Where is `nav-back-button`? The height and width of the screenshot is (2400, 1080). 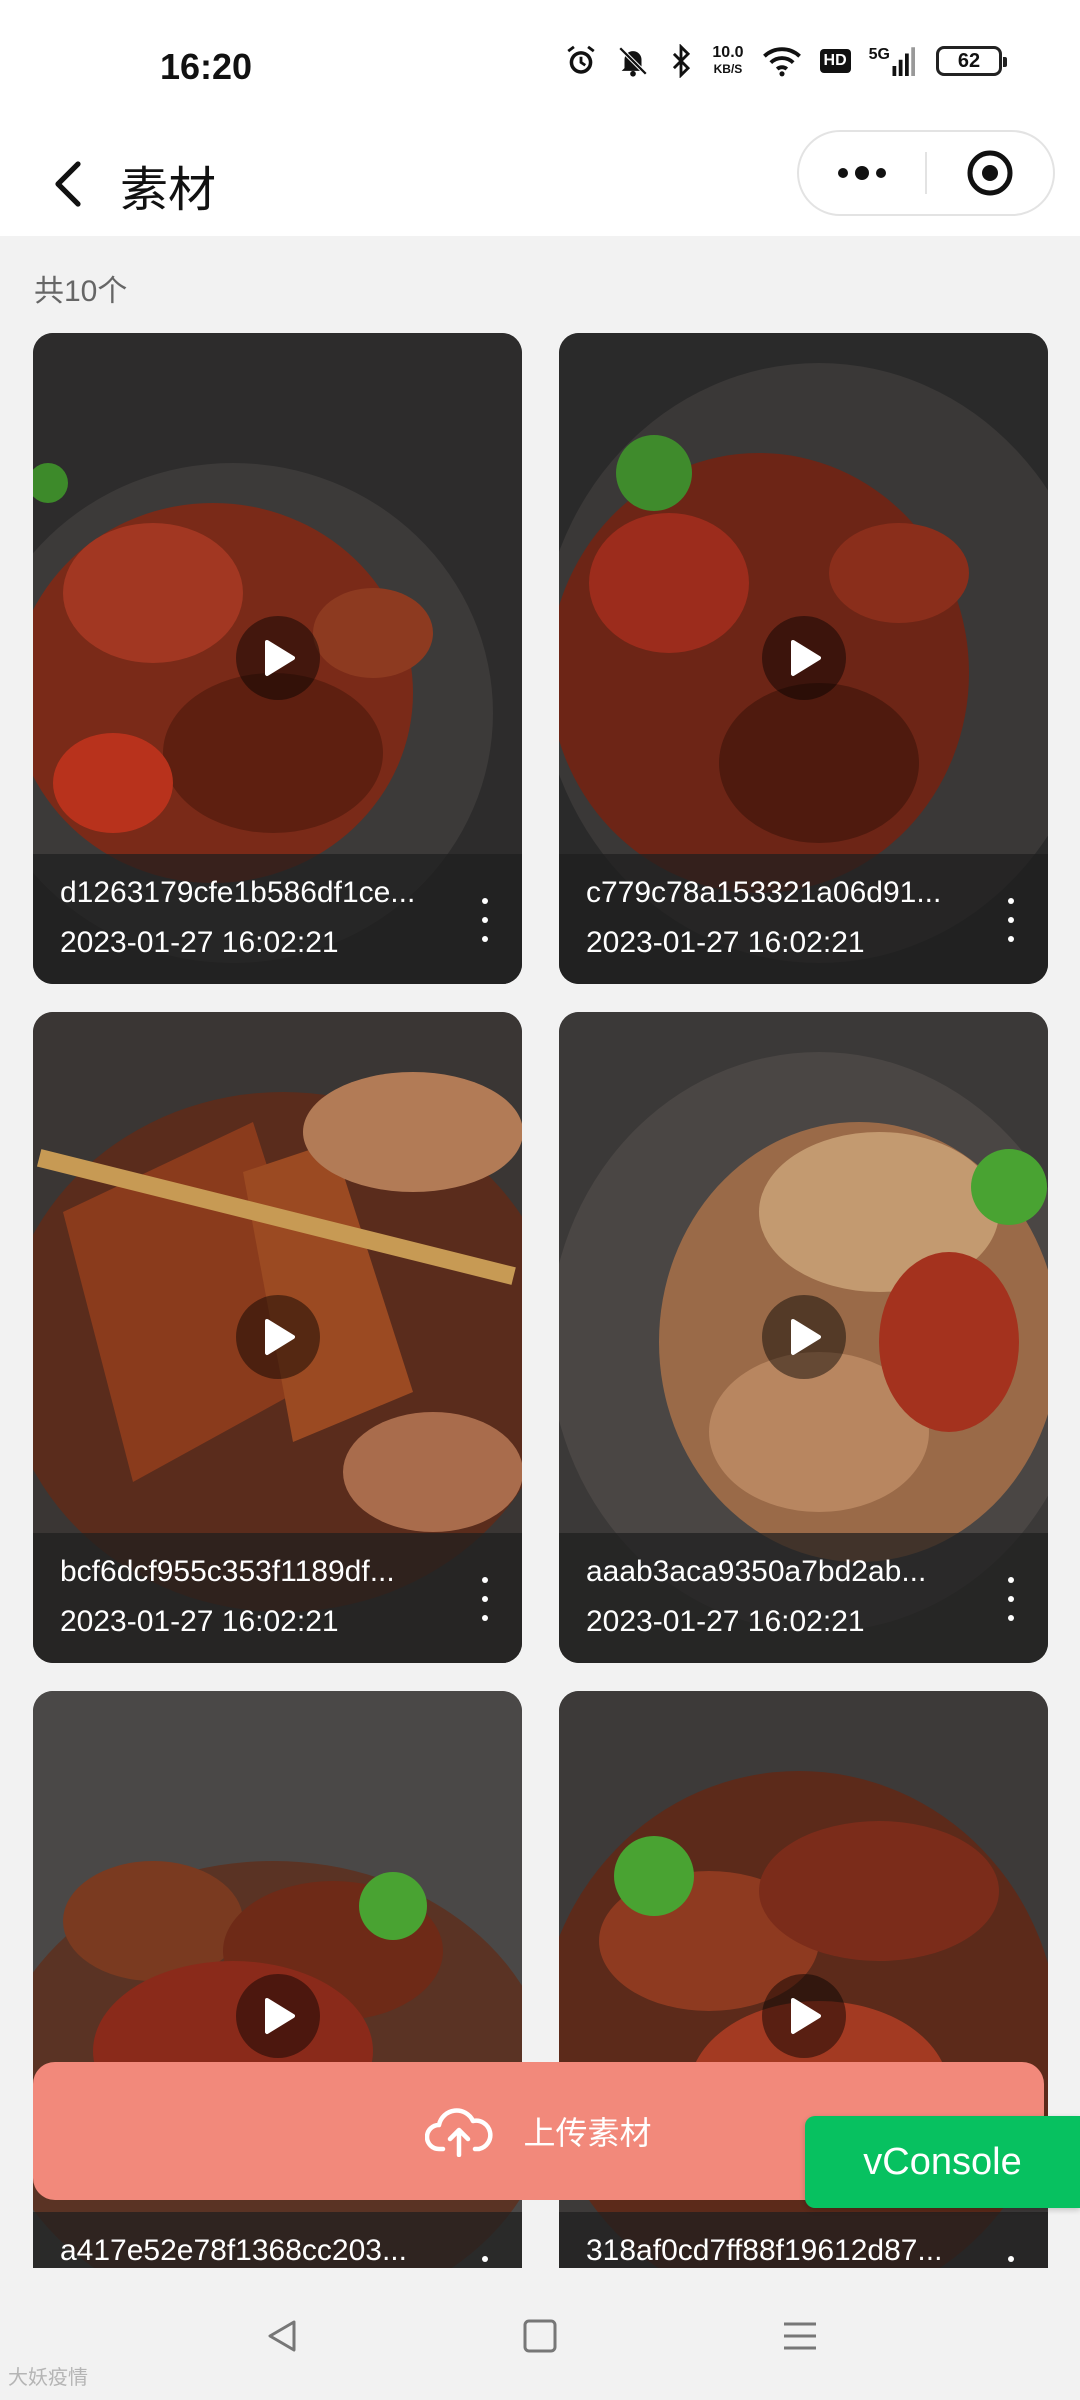 nav-back-button is located at coordinates (282, 2336).